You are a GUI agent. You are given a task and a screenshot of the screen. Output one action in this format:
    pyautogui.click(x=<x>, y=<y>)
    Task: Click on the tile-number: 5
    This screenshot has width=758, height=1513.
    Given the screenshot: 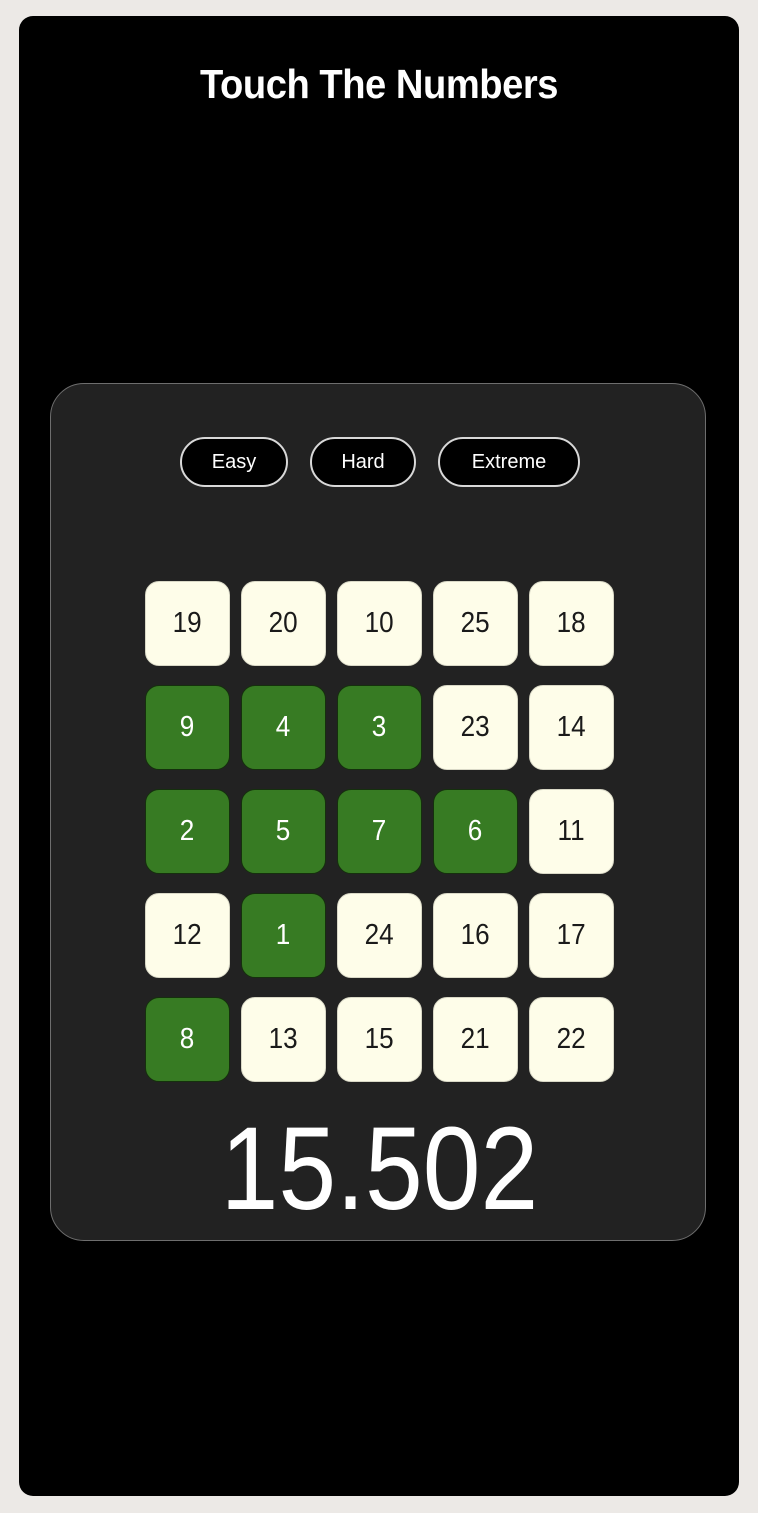 What is the action you would take?
    pyautogui.click(x=283, y=831)
    